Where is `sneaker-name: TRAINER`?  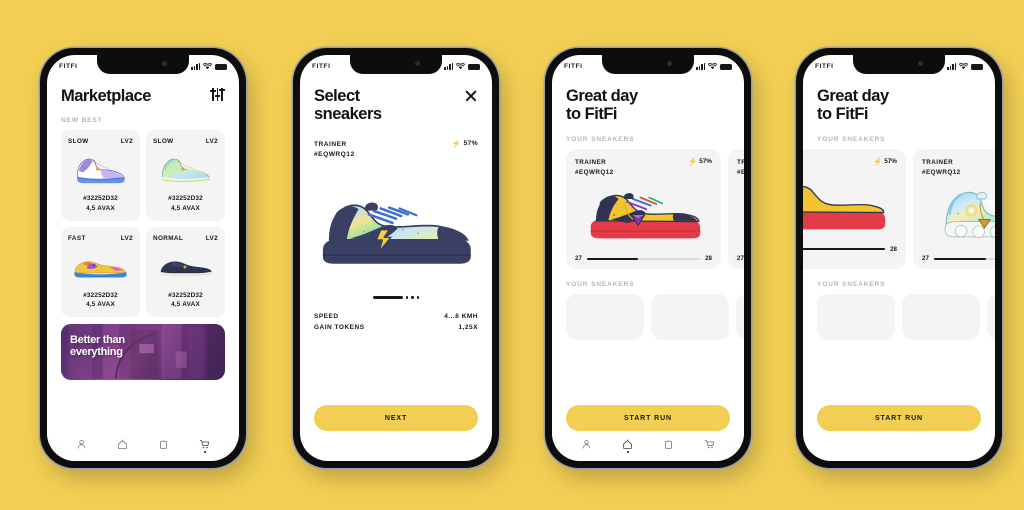
sneaker-name: TRAINER is located at coordinates (938, 162).